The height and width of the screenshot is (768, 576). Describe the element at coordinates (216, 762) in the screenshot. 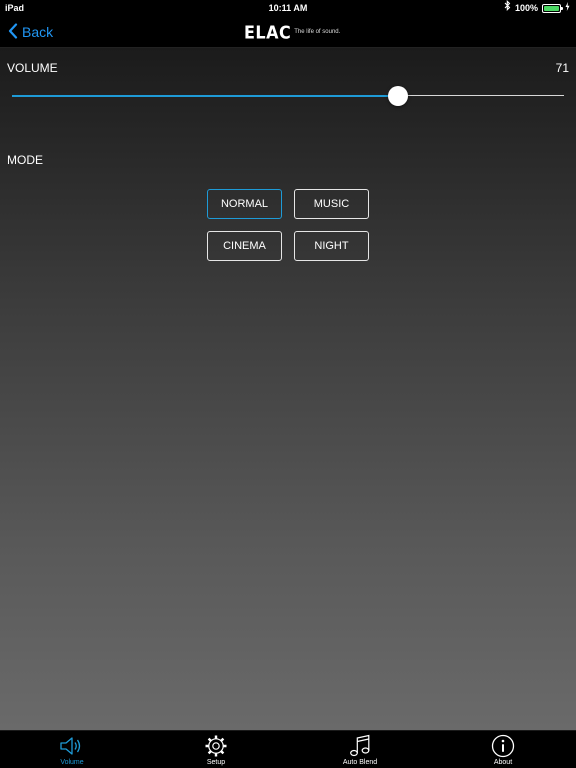

I see `tab-label: Setup` at that location.